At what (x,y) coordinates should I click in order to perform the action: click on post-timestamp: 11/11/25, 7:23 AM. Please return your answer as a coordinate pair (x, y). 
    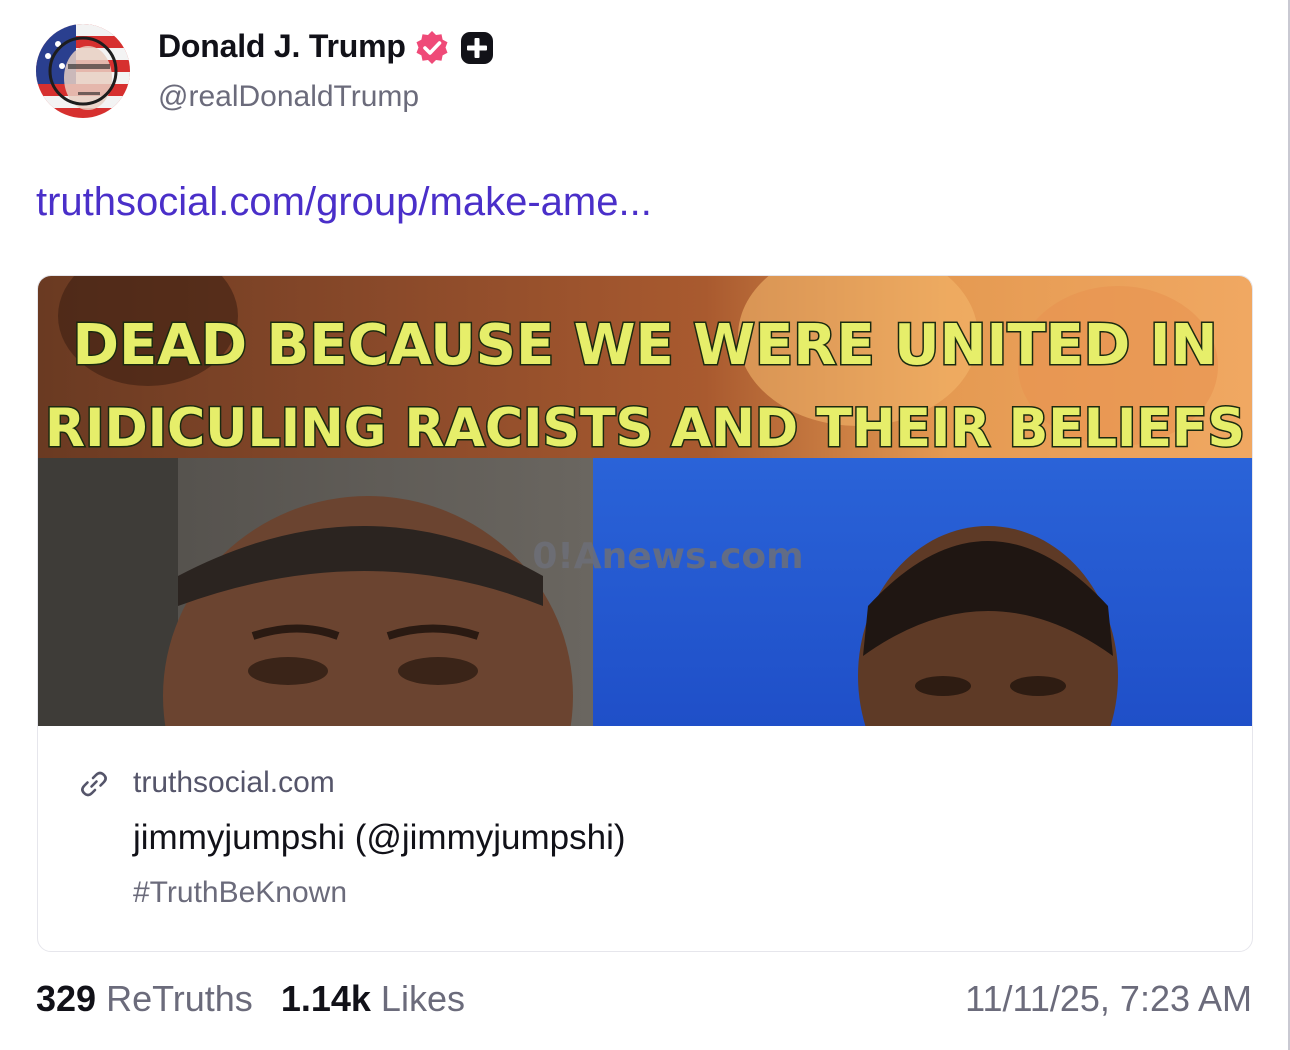
    Looking at the image, I should click on (1108, 999).